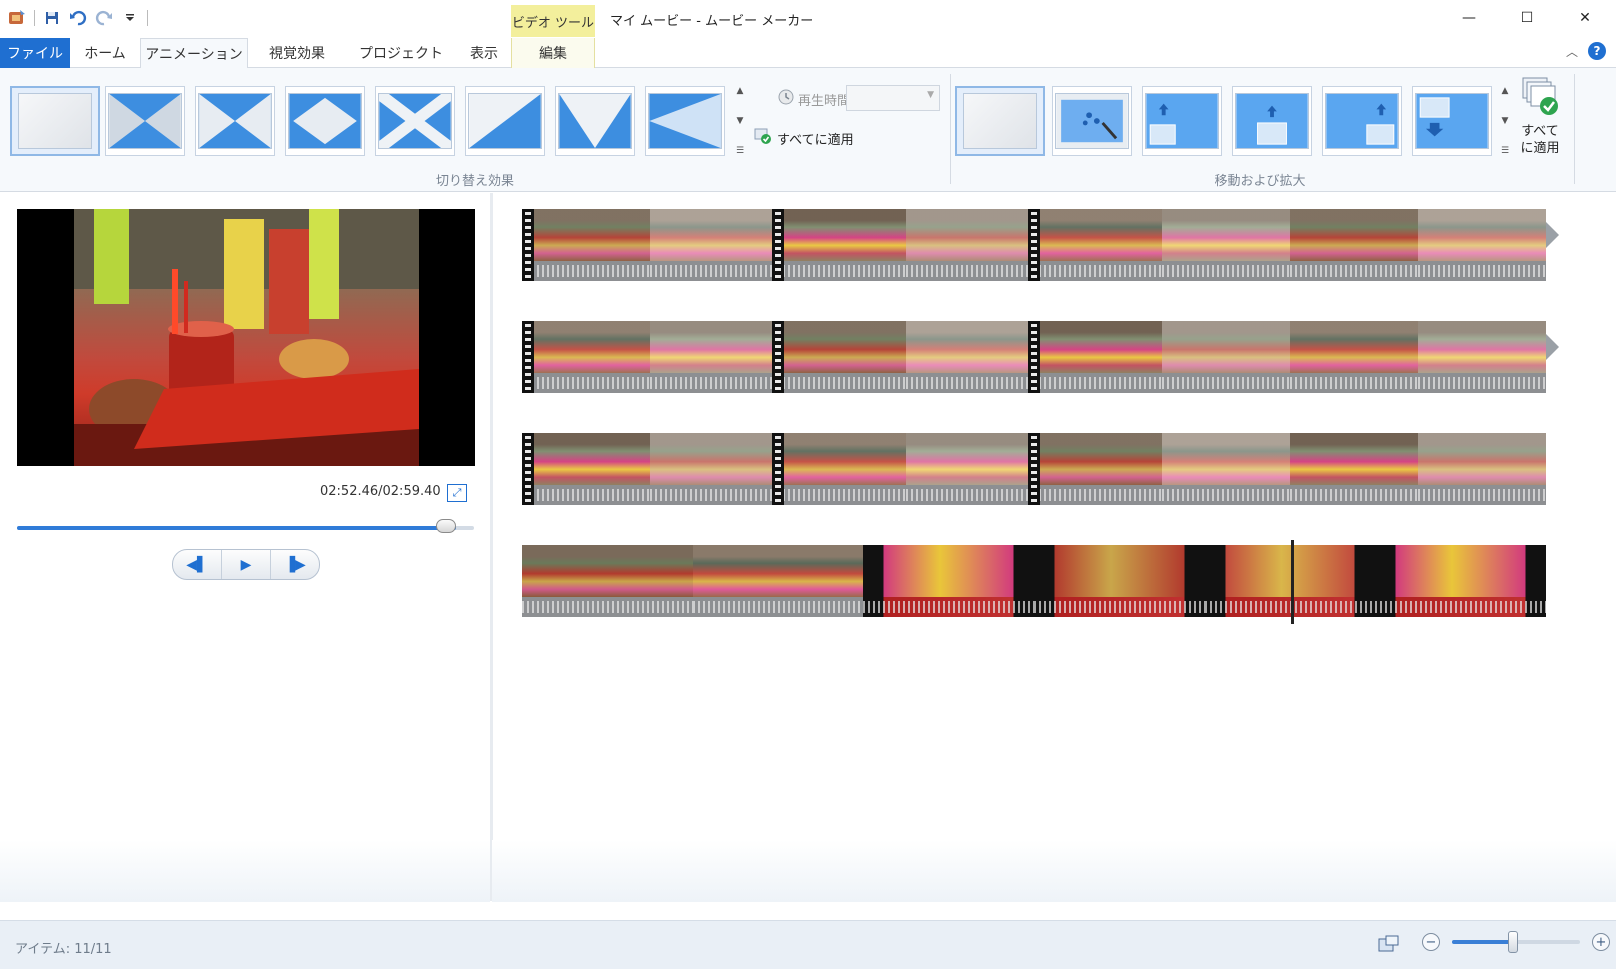 This screenshot has height=969, width=1616. I want to click on panzoom-none, so click(1000, 121).